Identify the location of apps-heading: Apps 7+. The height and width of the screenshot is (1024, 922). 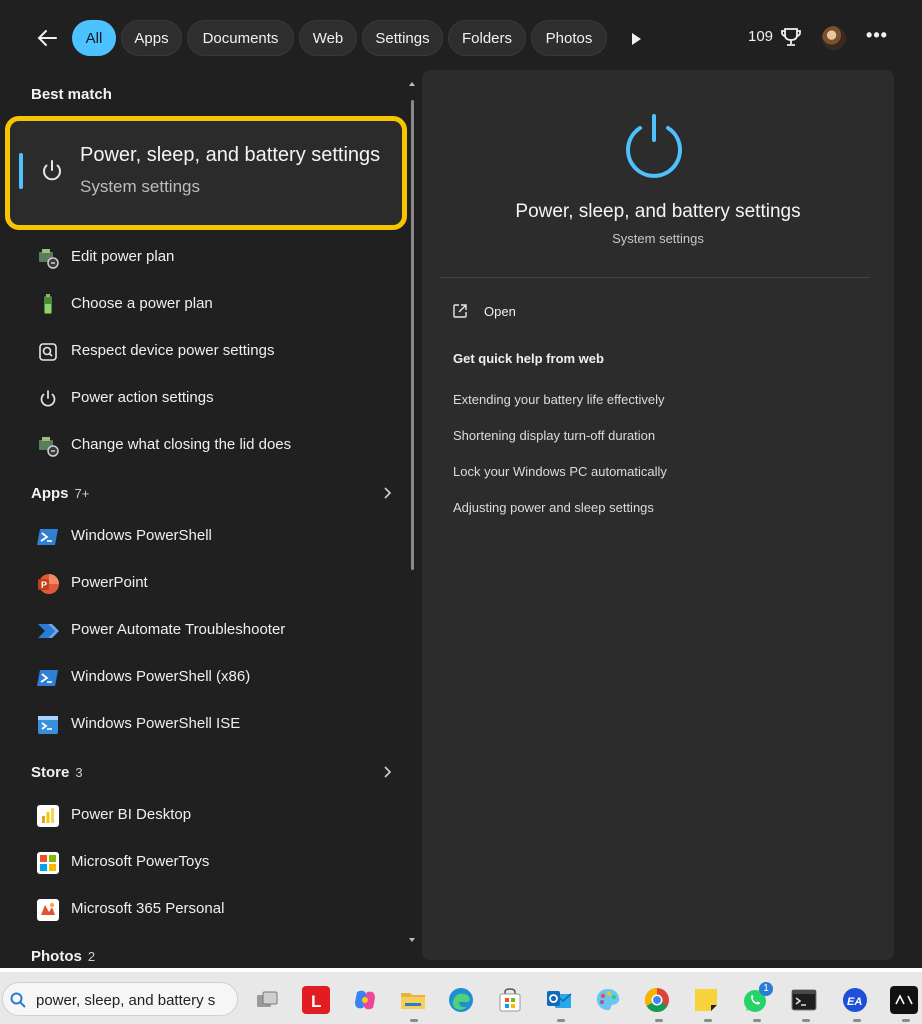
(60, 493).